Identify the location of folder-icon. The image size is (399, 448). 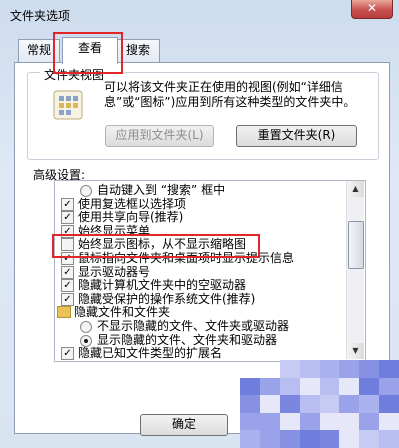
(64, 312).